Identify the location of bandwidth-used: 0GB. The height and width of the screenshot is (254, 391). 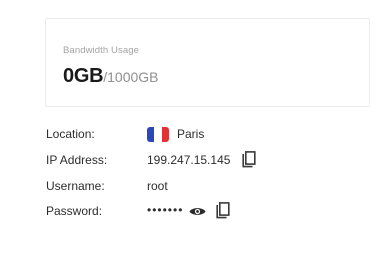
(83, 76).